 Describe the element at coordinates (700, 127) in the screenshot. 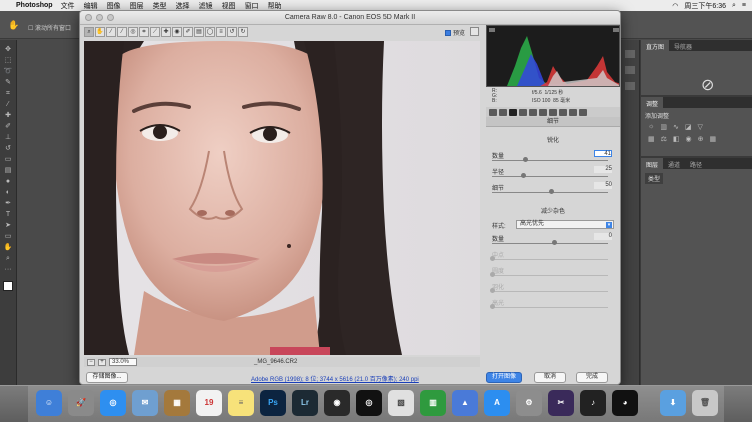

I see `vibrance-icon: ▽` at that location.